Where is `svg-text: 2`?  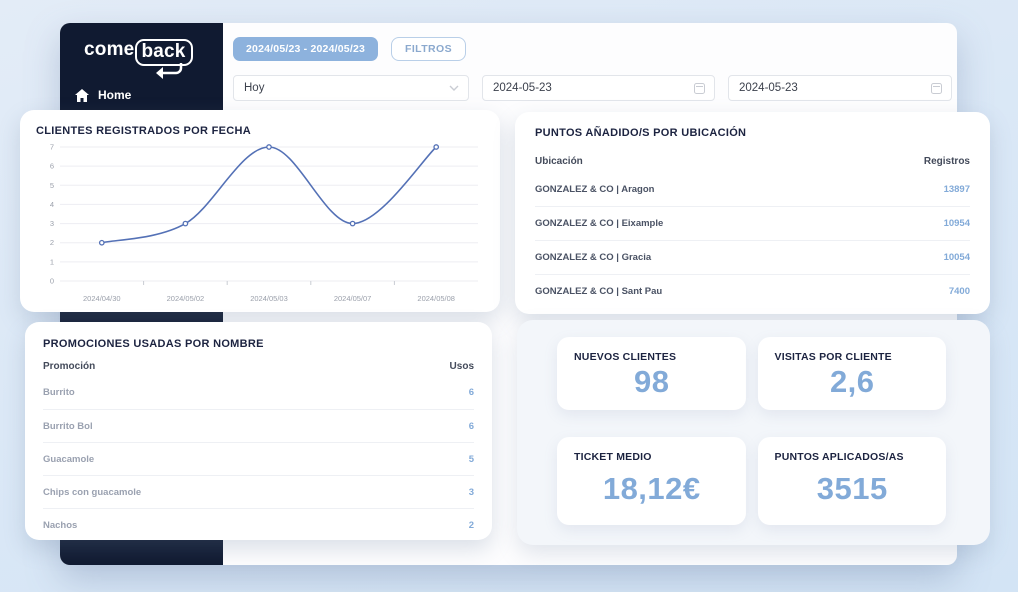 svg-text: 2 is located at coordinates (52, 242).